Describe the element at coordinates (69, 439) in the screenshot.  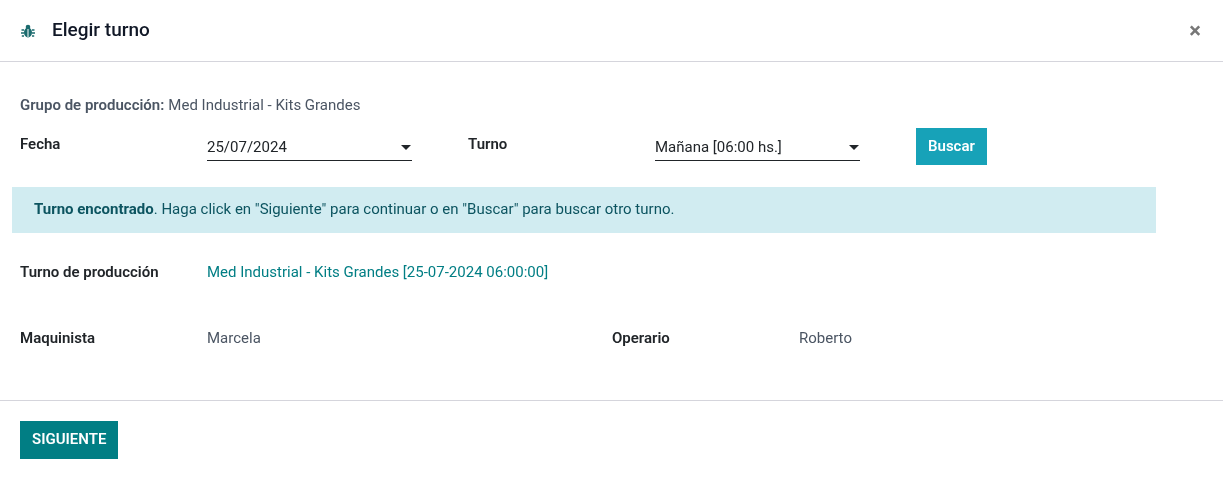
I see `next-button: SIGUIENTE` at that location.